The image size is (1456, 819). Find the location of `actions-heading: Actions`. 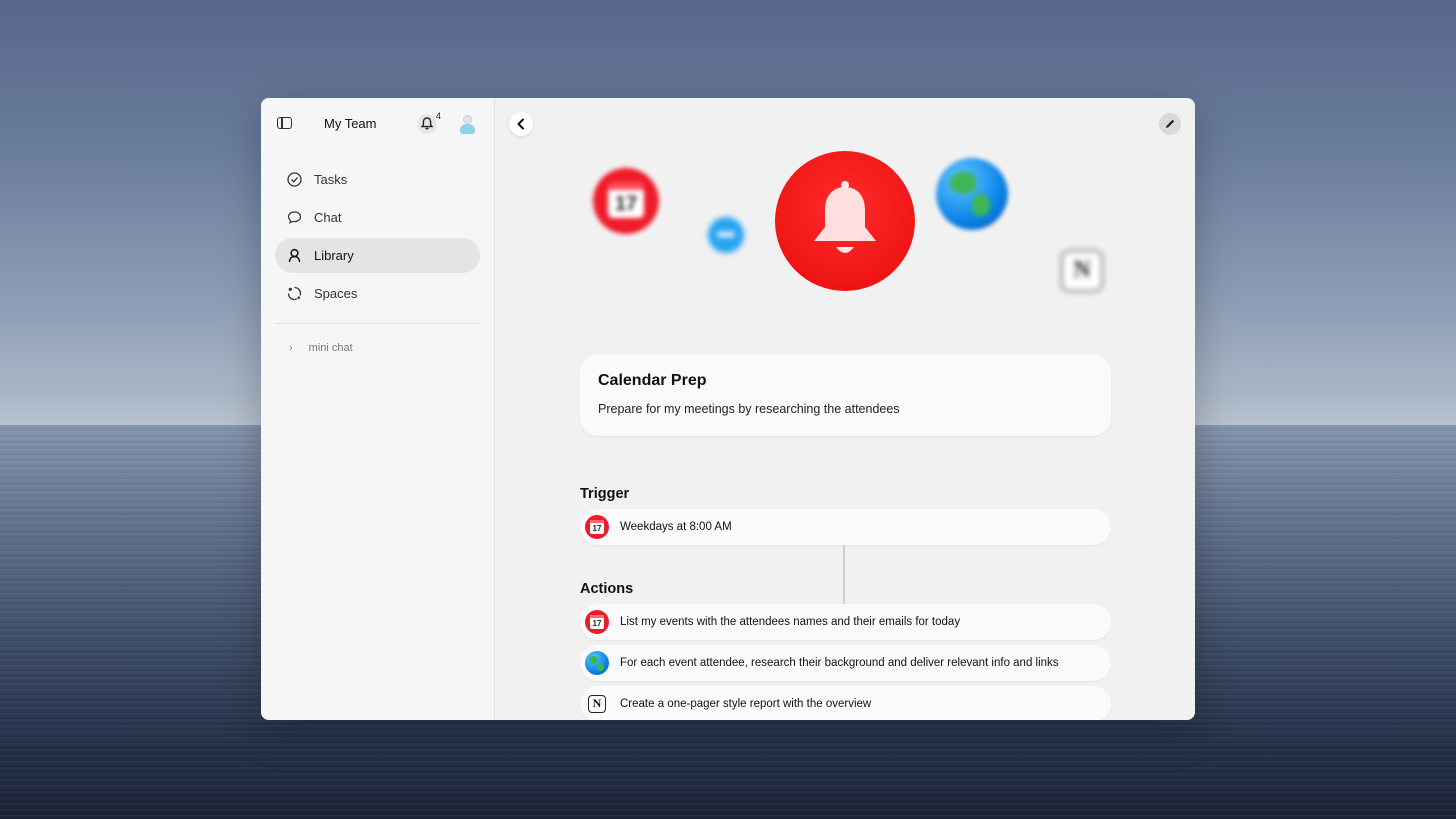

actions-heading: Actions is located at coordinates (607, 589).